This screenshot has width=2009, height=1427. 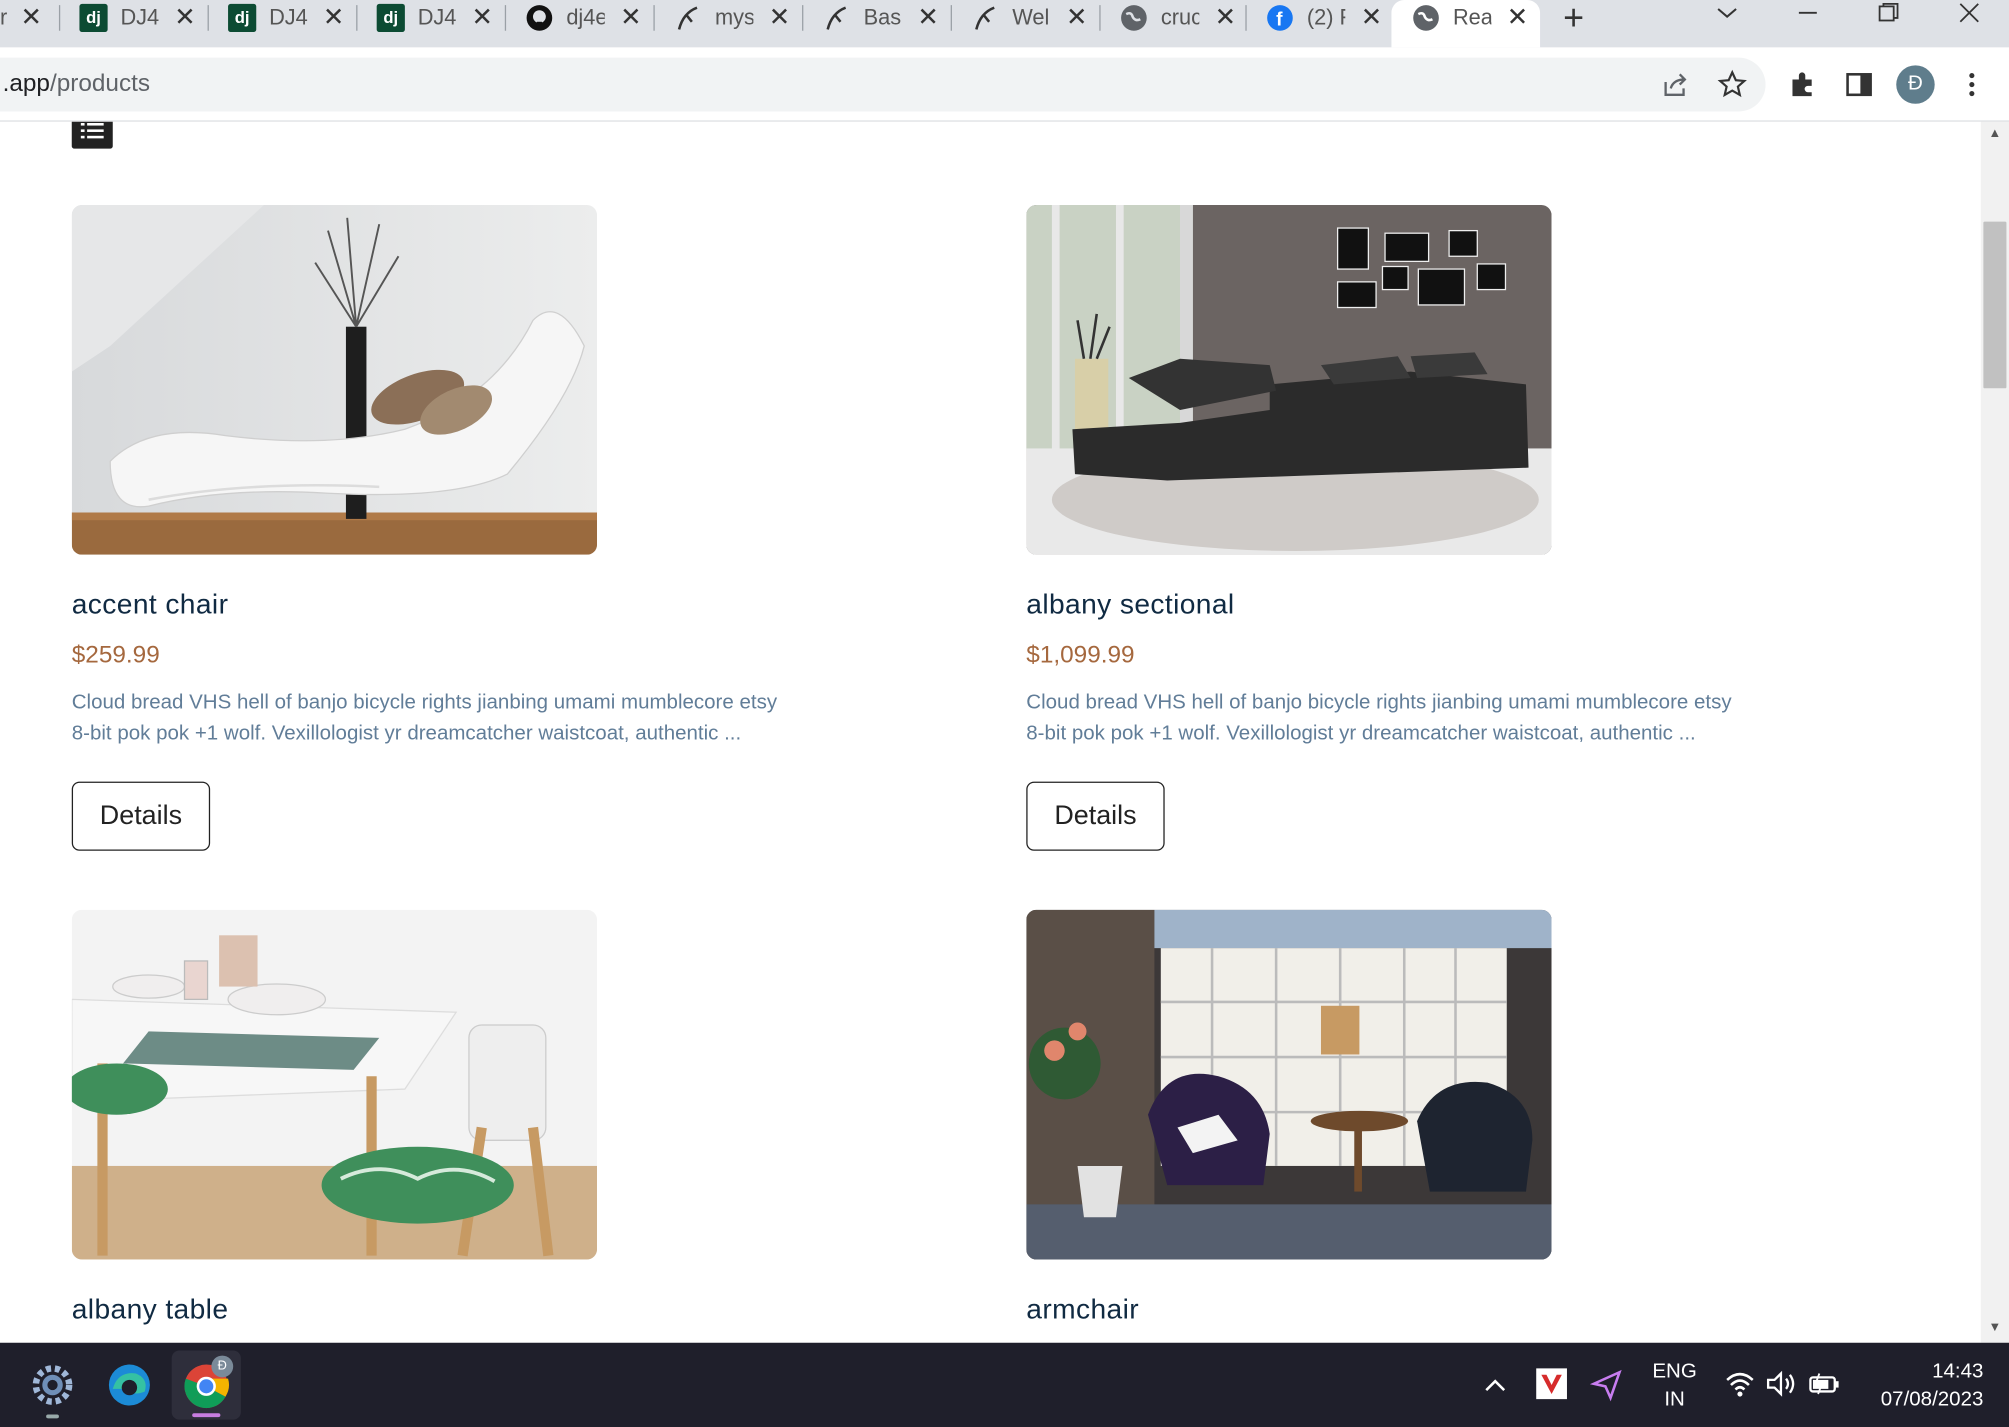 I want to click on url-path: /products, so click(x=100, y=84).